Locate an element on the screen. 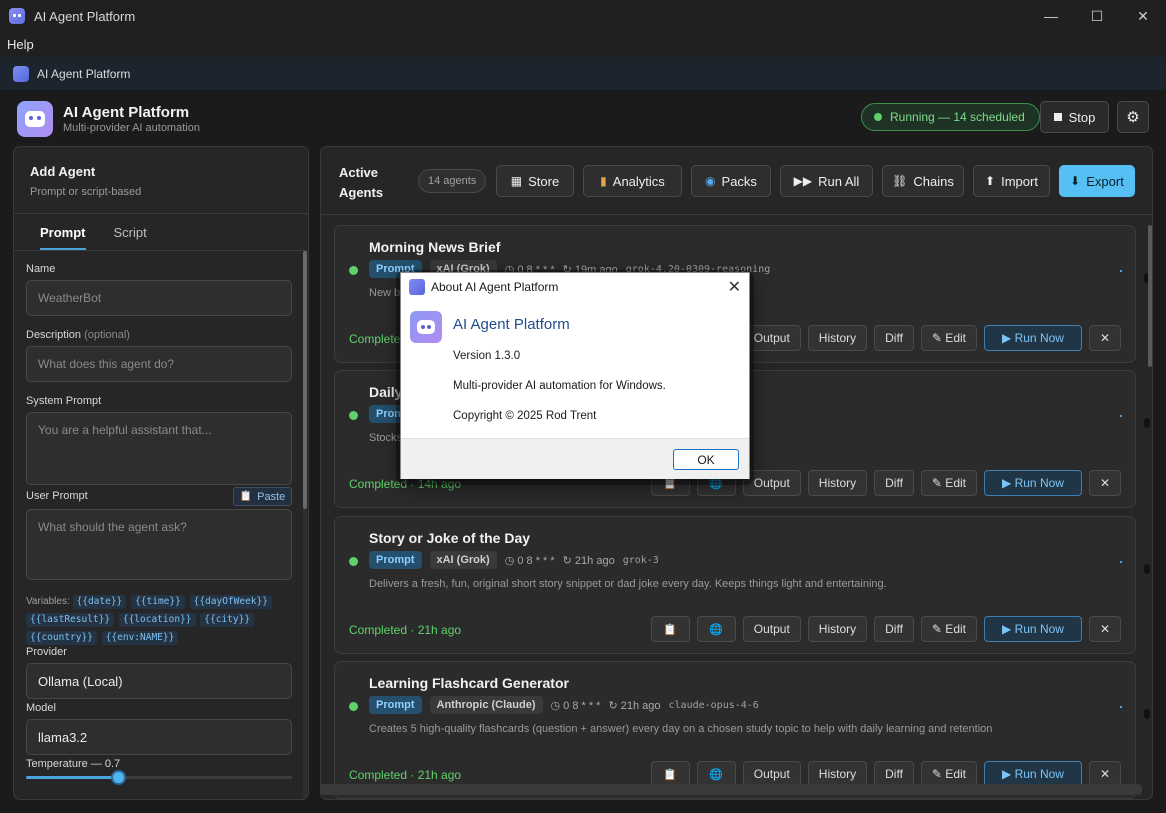 The image size is (1166, 813). stop-button: Stop is located at coordinates (1074, 117).